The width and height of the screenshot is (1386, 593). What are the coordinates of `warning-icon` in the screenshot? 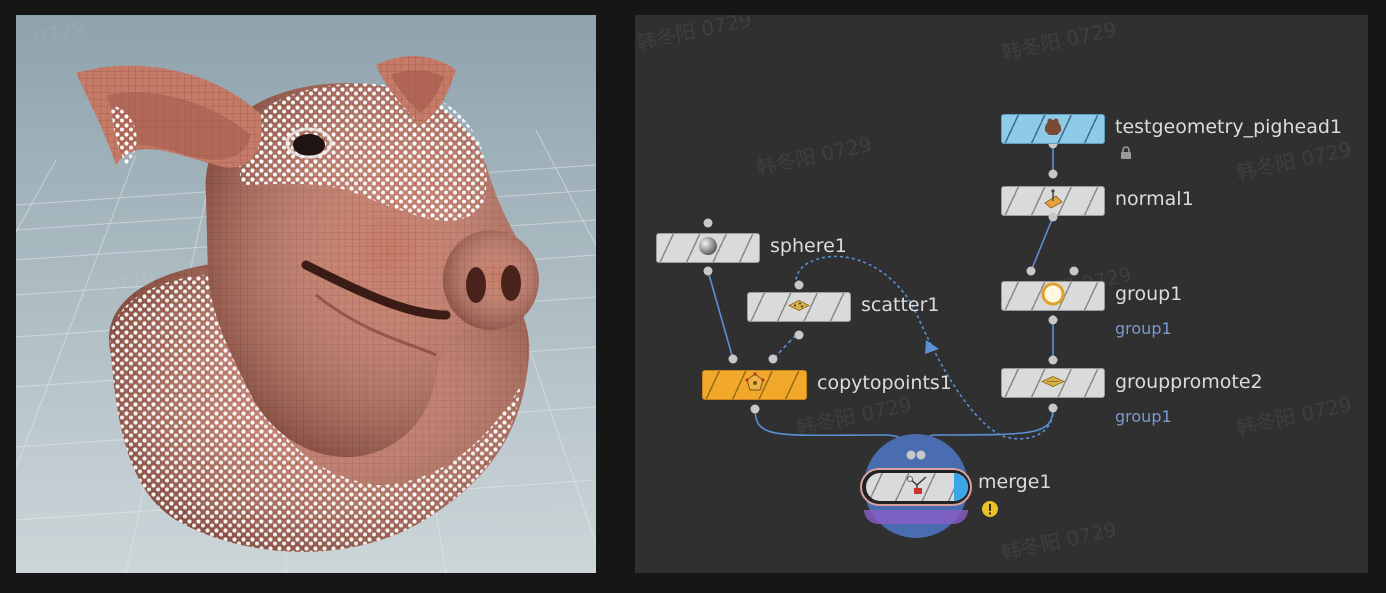 It's located at (990, 511).